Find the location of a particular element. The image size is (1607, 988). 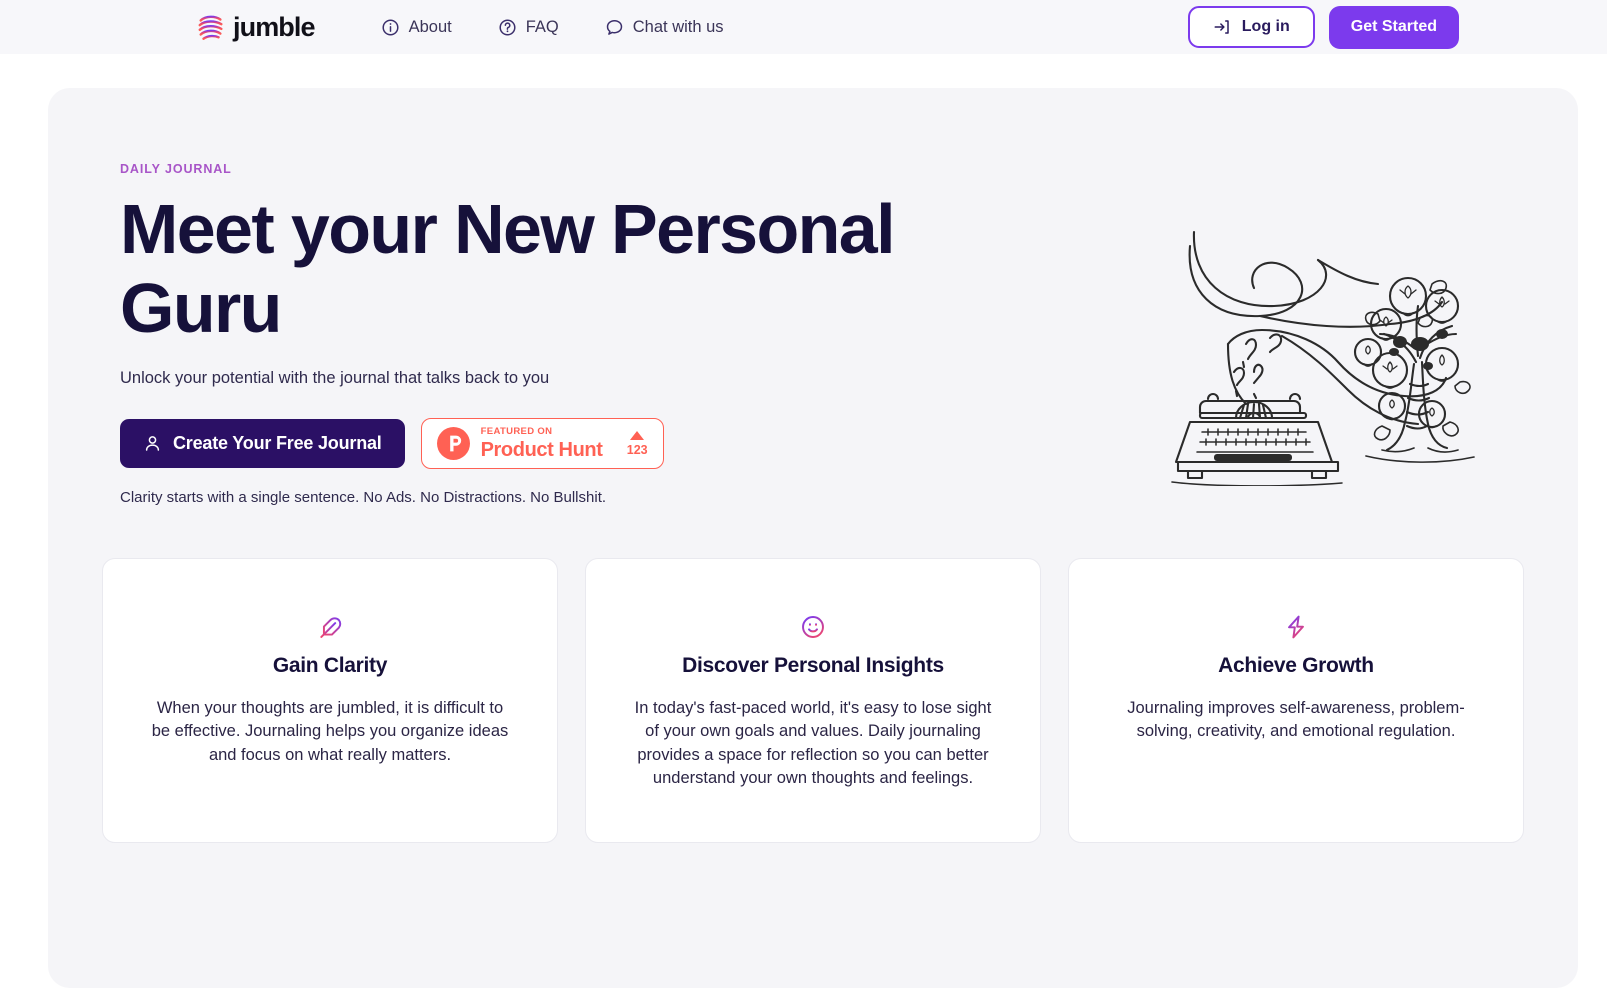

lightning-bolt-icon is located at coordinates (1296, 627).